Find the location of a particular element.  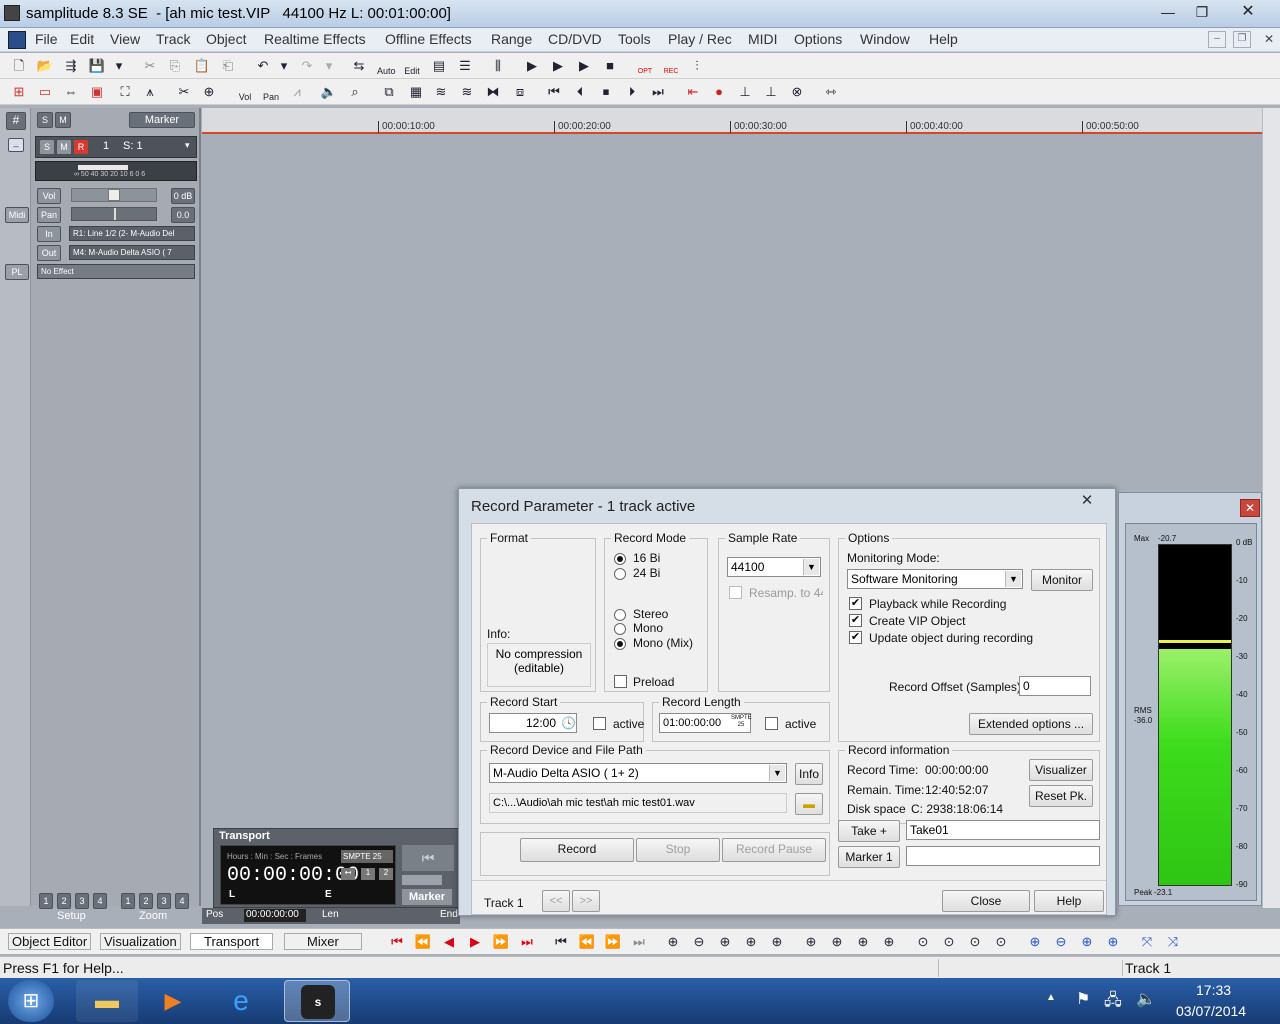

snapshot-icon: ⧉ is located at coordinates (389, 92).